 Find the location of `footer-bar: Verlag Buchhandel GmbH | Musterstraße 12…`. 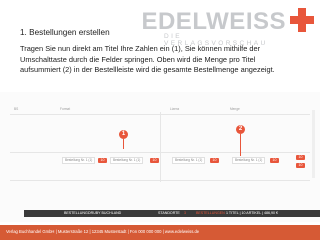

footer-bar: Verlag Buchhandel GmbH | Musterstraße 12… is located at coordinates (160, 232).